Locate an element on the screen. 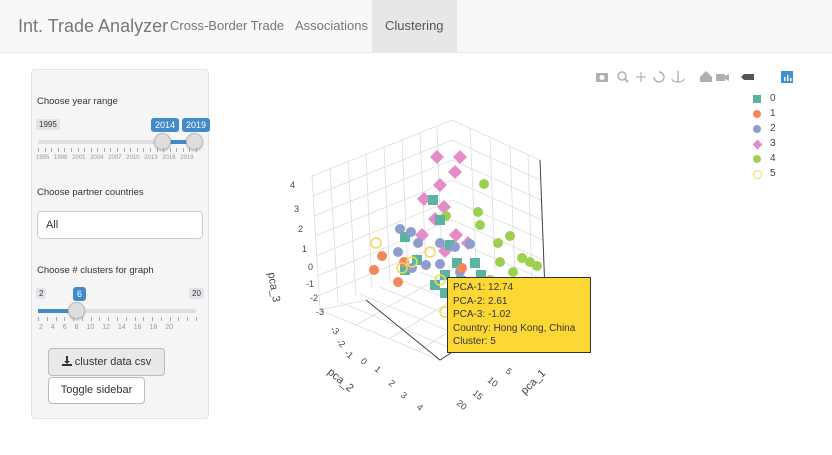 Image resolution: width=832 pixels, height=455 pixels. legend-label: 5 is located at coordinates (773, 173).